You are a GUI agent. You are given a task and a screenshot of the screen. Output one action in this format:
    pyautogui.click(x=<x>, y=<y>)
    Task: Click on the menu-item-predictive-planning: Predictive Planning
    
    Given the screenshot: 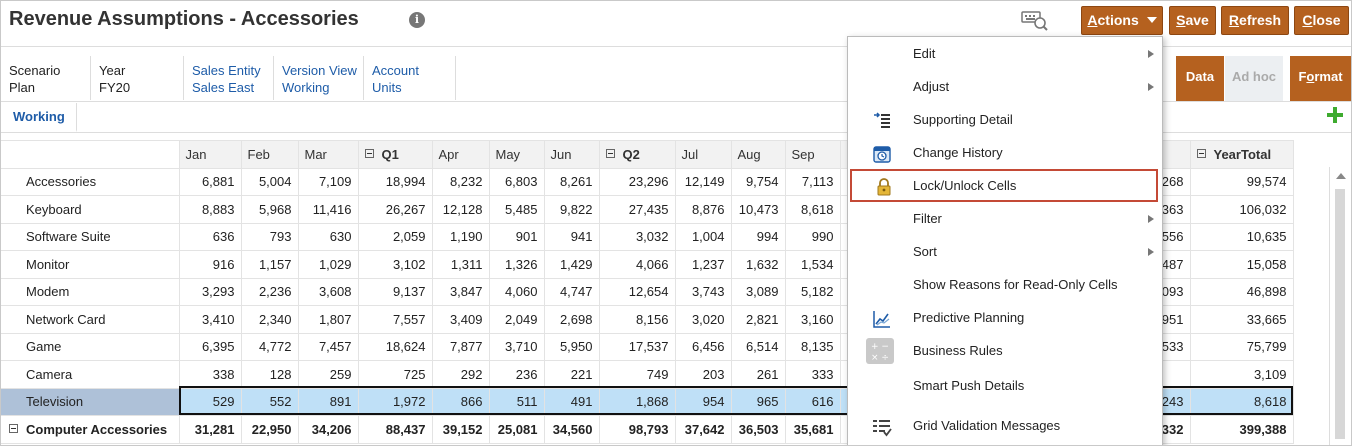 What is the action you would take?
    pyautogui.click(x=1005, y=317)
    